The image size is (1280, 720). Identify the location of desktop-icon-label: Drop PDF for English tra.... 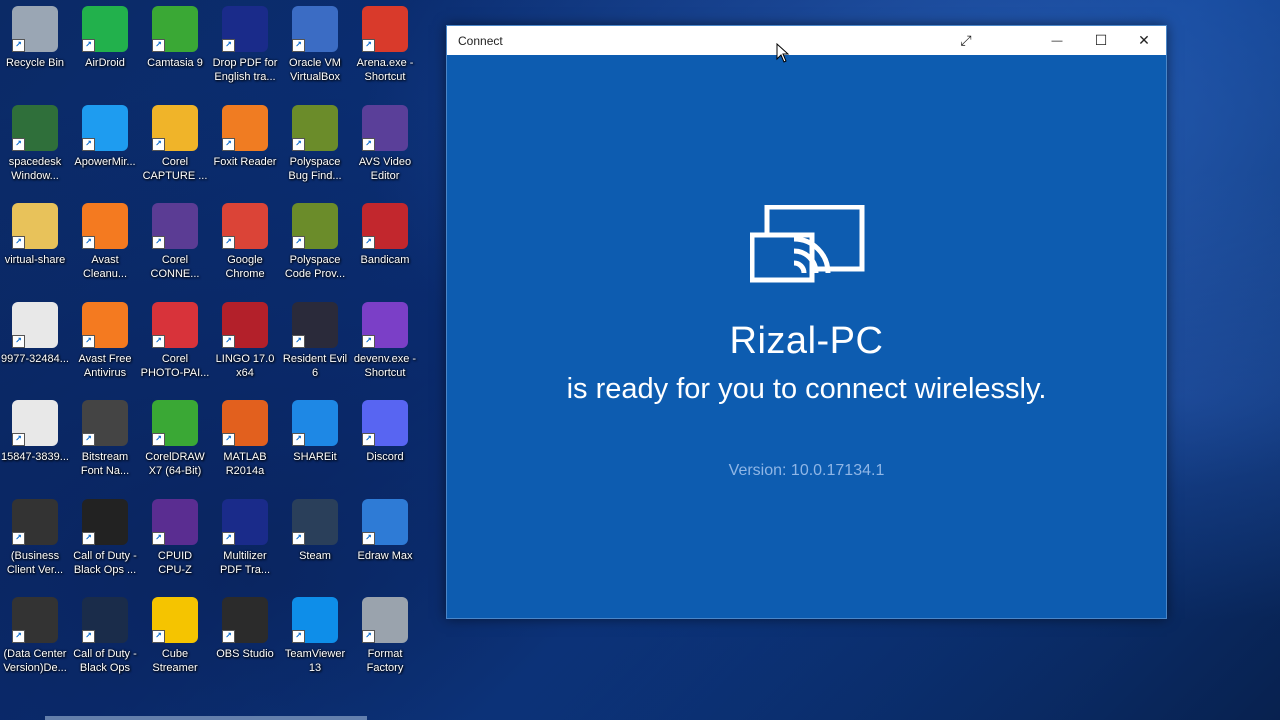
(245, 70).